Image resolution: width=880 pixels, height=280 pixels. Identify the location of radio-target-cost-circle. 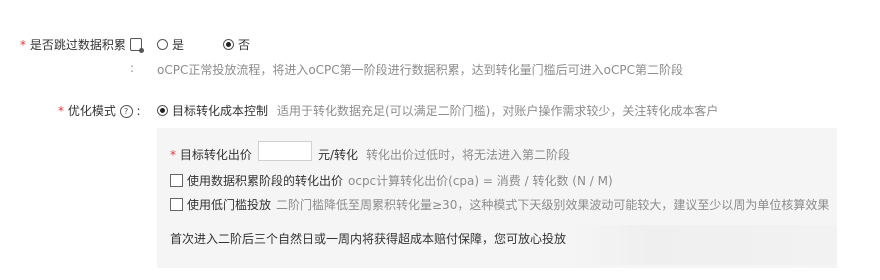
(162, 110).